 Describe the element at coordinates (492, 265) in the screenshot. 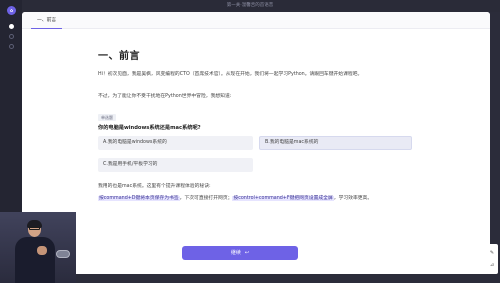

I see `pin-icon: ⊿` at that location.